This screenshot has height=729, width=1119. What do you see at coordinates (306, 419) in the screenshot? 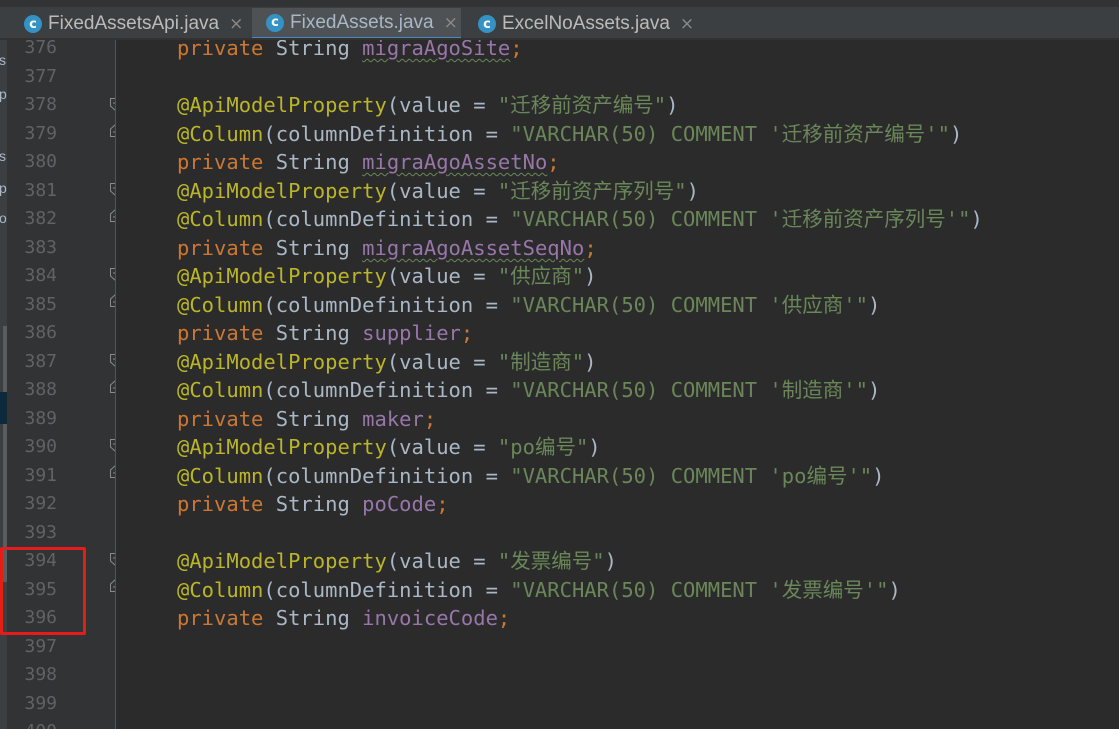
I see `code-line: private String maker;` at bounding box center [306, 419].